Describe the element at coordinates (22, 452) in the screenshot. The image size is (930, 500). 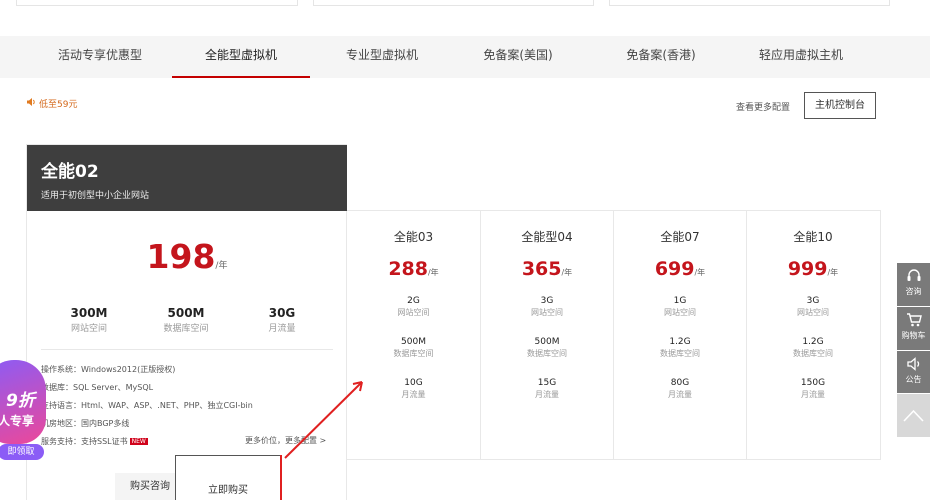
I see `promo-claim-button: 即领取` at that location.